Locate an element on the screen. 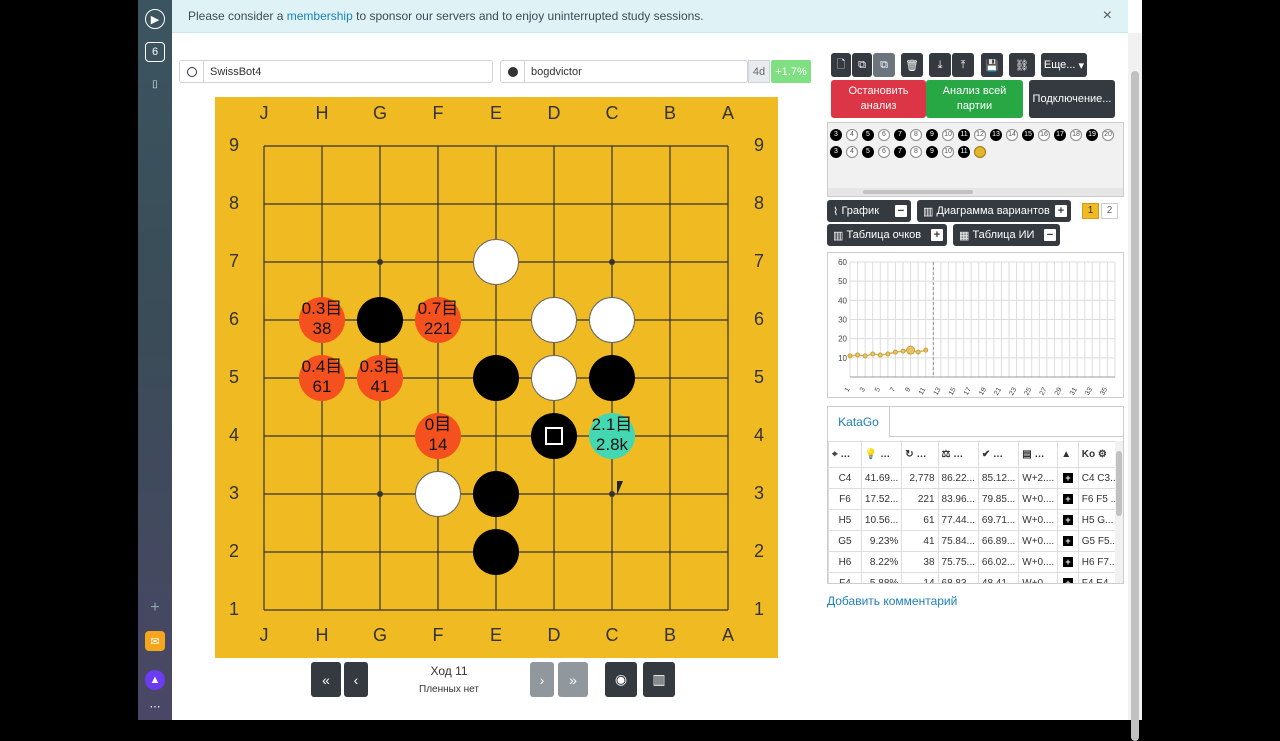  more-dropdown: Еще... ▾ is located at coordinates (1064, 65).